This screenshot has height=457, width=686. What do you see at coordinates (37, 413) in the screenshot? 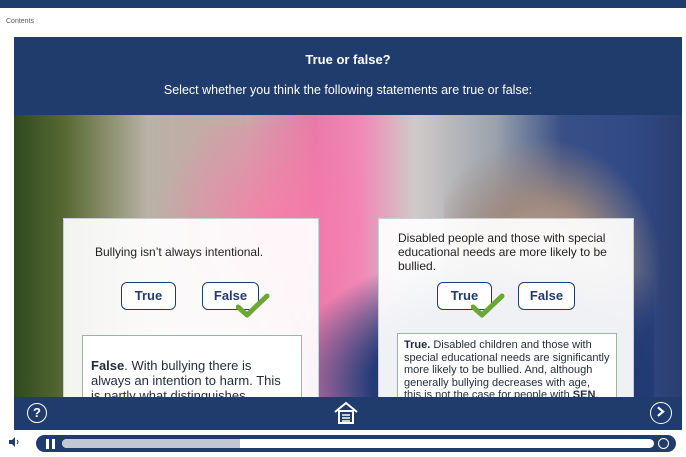
I see `help-icon: ?` at bounding box center [37, 413].